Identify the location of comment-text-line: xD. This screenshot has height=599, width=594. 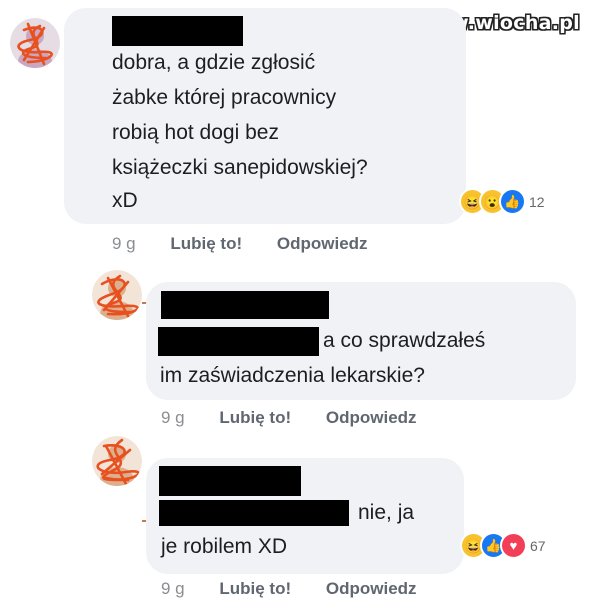
(125, 200).